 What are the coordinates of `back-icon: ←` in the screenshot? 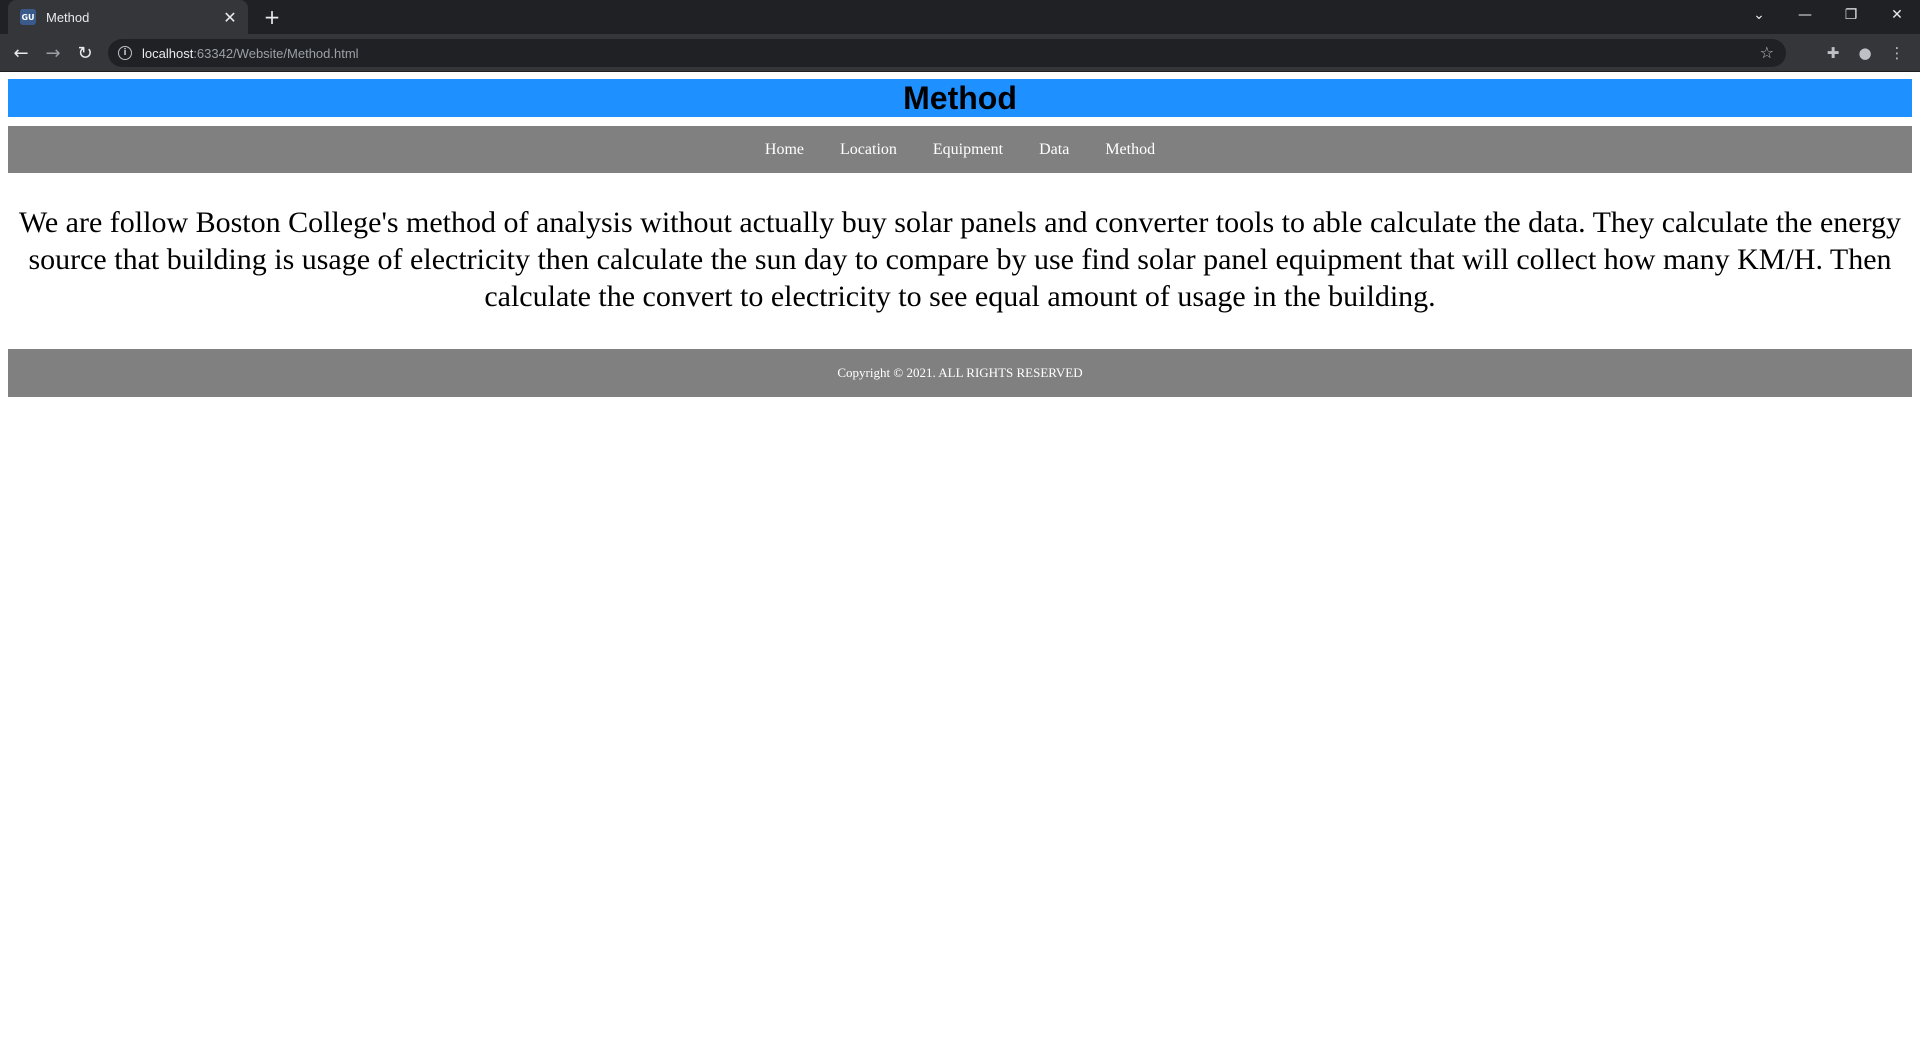 It's located at (21, 53).